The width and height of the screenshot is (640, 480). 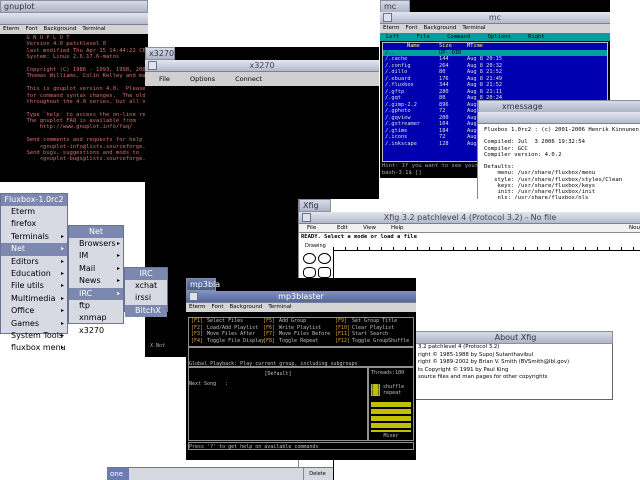 What do you see at coordinates (269, 334) in the screenshot?
I see `mp3blaster-fkey: [F7]` at bounding box center [269, 334].